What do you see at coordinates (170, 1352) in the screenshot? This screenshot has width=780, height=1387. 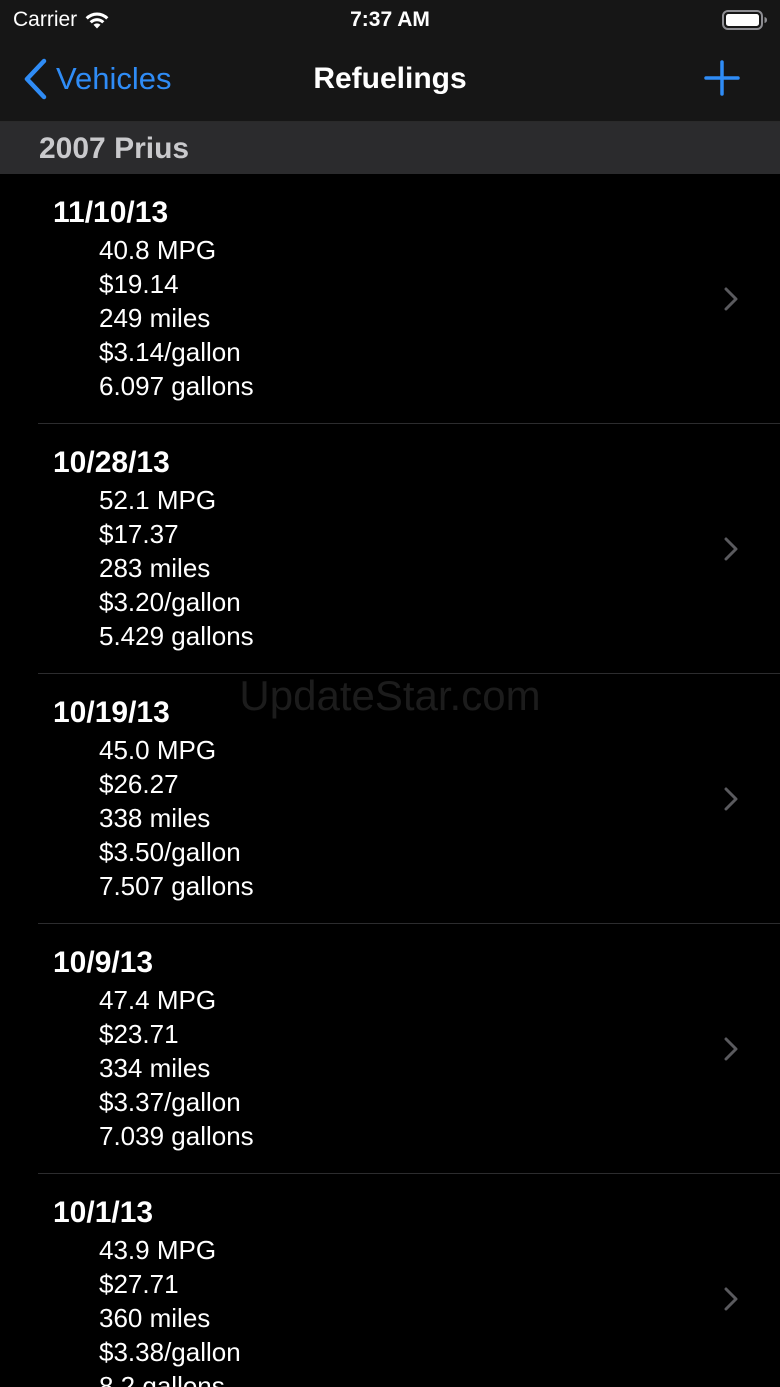 I see `price-per-gallon-value: $3.38/gallon` at bounding box center [170, 1352].